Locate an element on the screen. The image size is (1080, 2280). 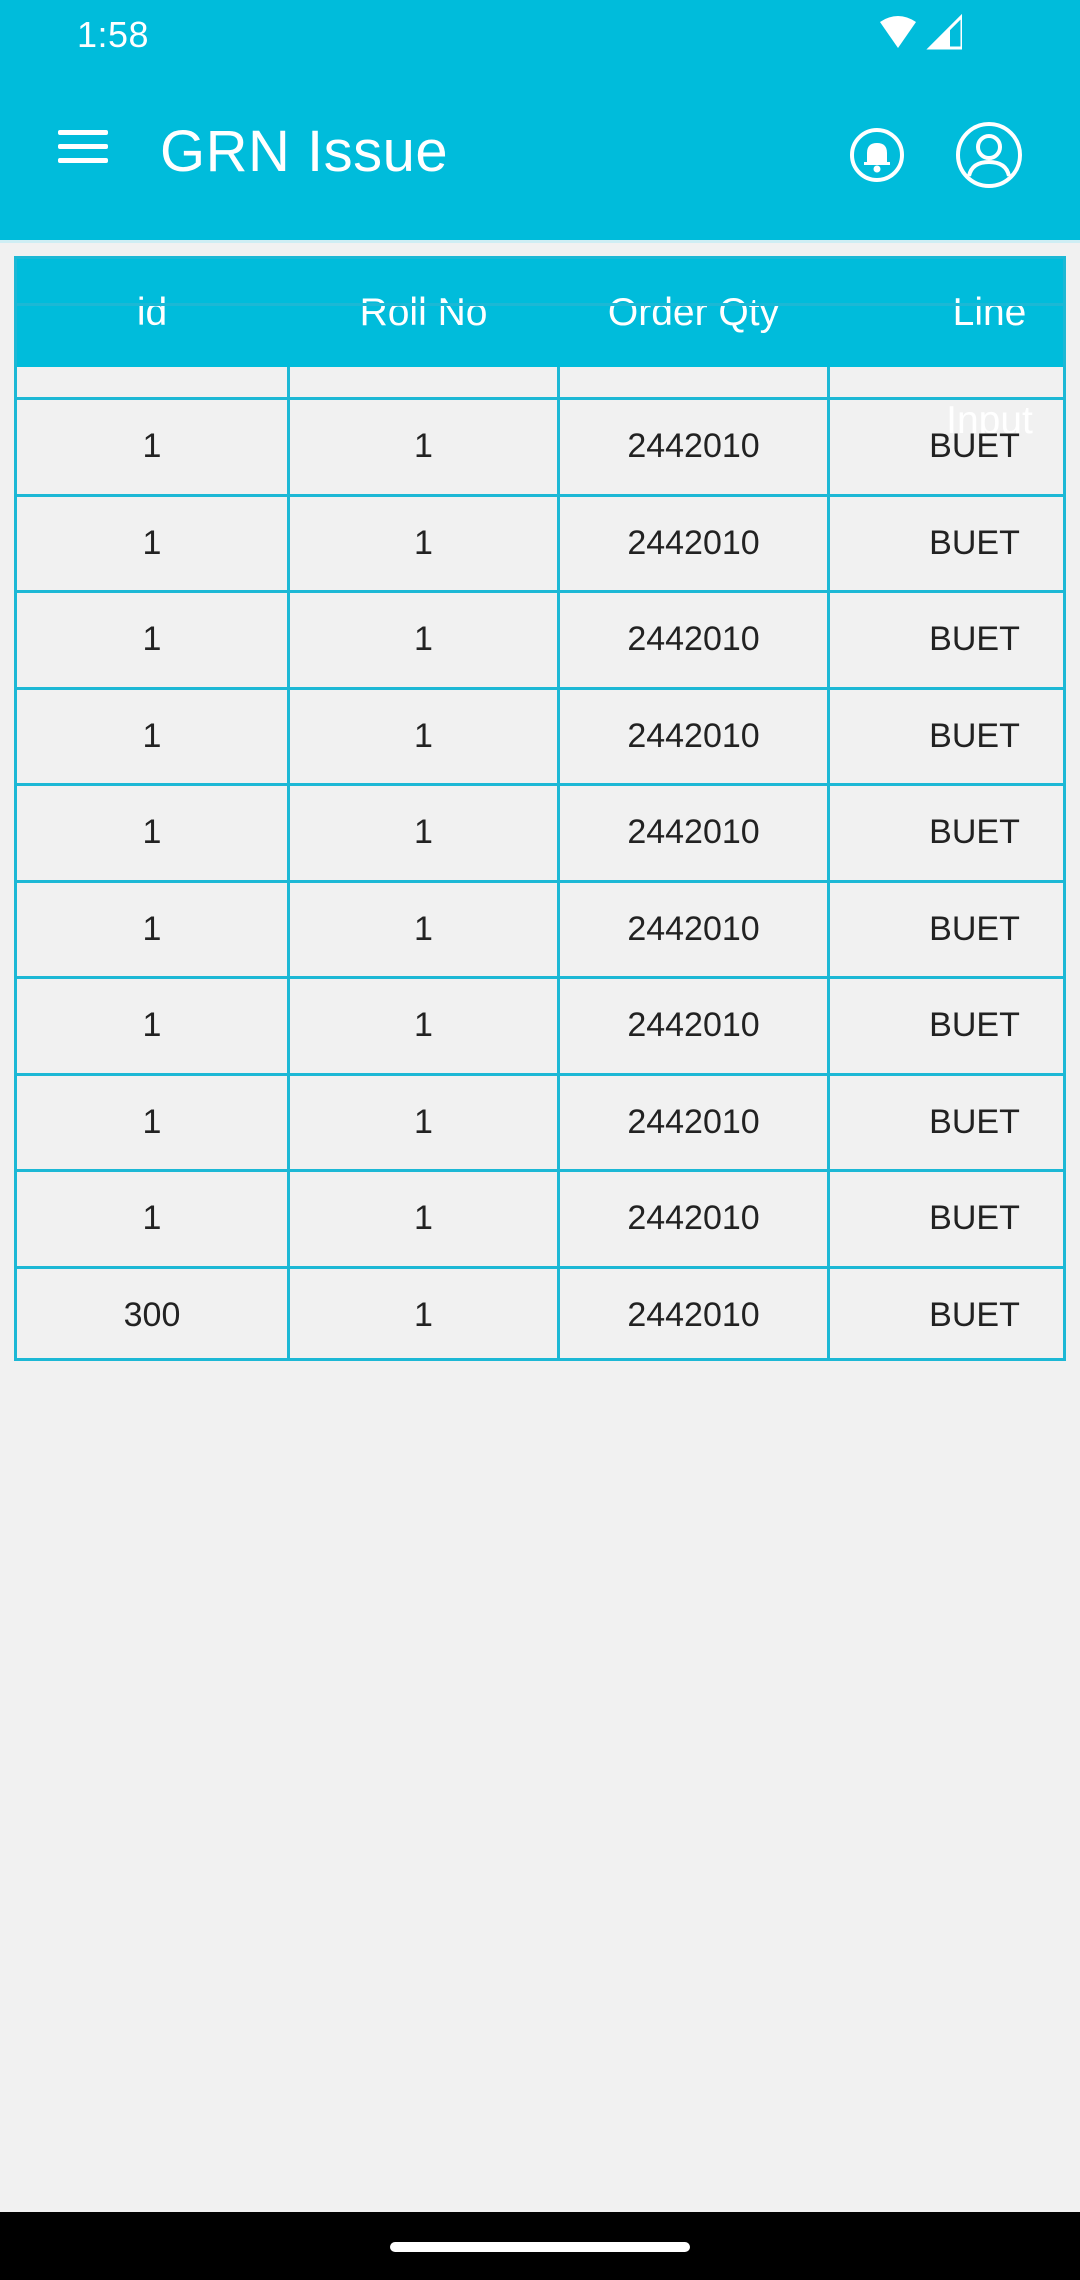
status-time: 1:58 is located at coordinates (113, 34).